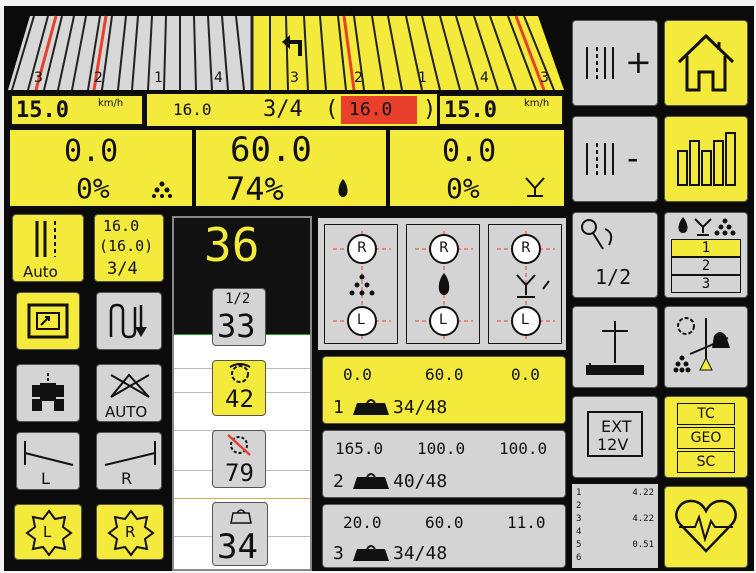 The height and width of the screenshot is (573, 756). Describe the element at coordinates (232, 245) in the screenshot. I see `counter-main-value: 36` at that location.